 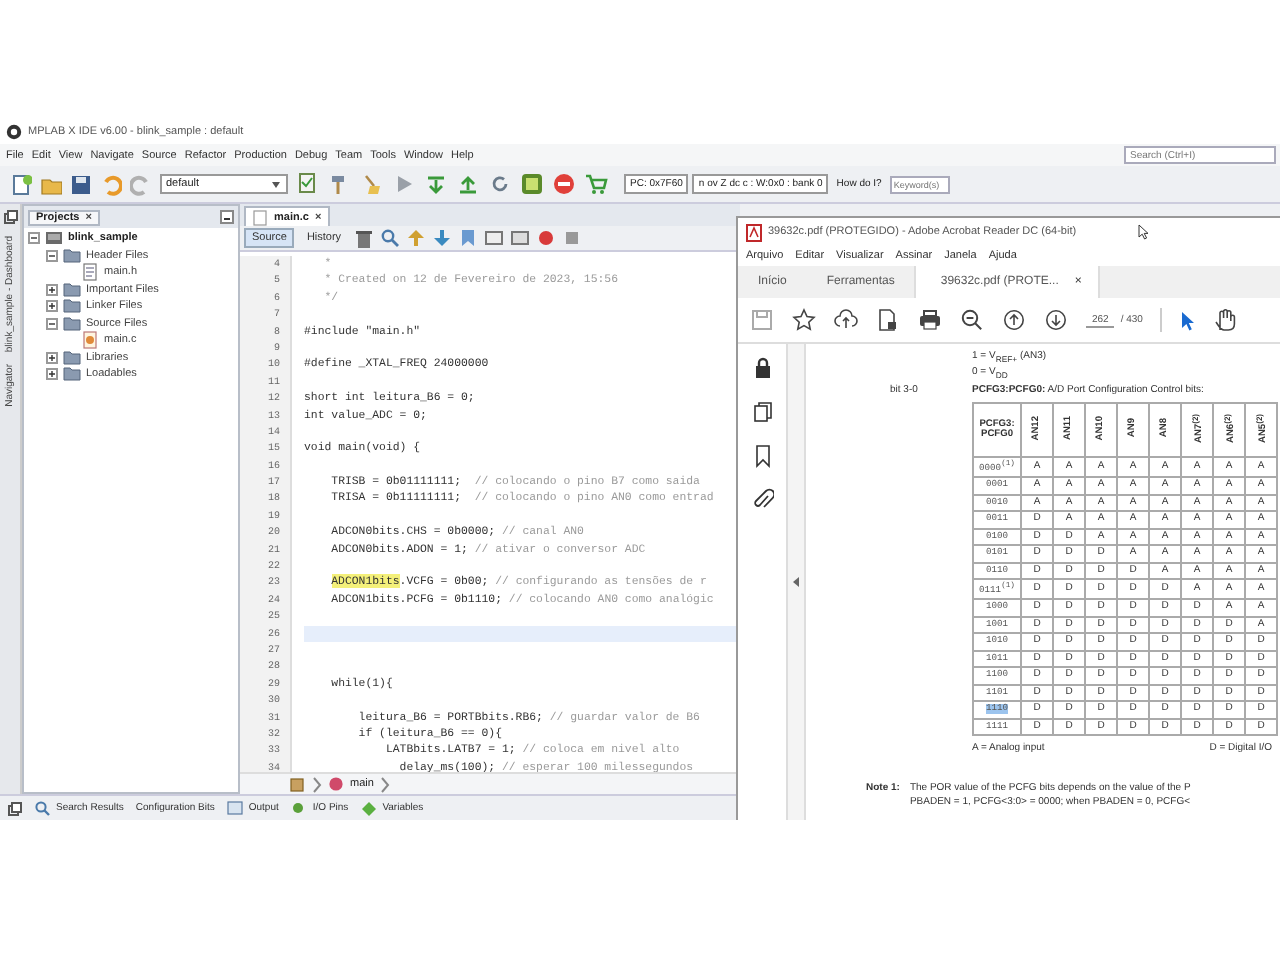 What do you see at coordinates (235, 808) in the screenshot?
I see `output-icon` at bounding box center [235, 808].